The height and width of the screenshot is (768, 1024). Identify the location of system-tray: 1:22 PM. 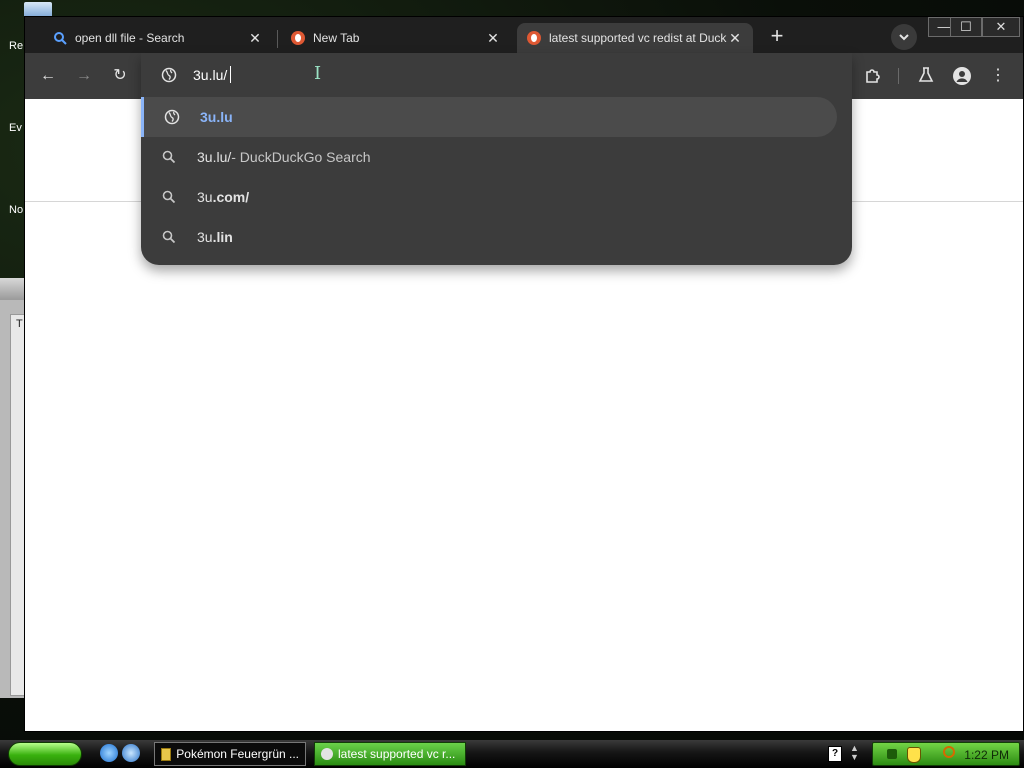
(946, 754).